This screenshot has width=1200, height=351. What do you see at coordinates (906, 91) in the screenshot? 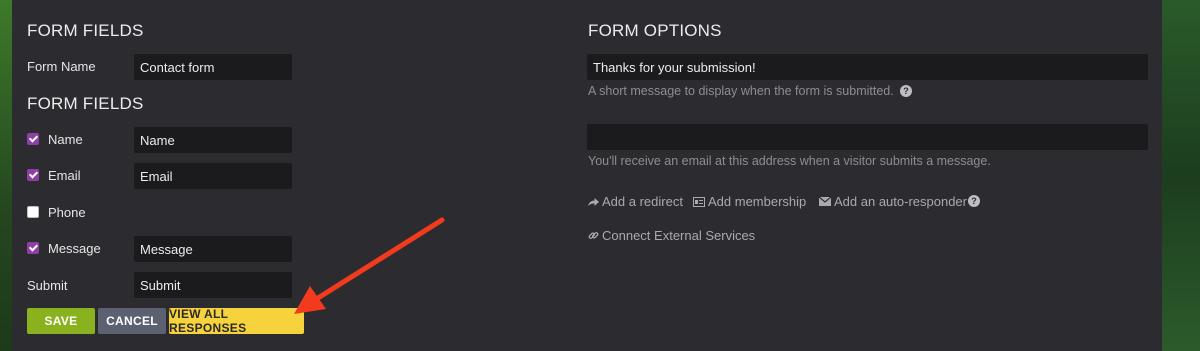
I see `question-circle-icon: ?` at bounding box center [906, 91].